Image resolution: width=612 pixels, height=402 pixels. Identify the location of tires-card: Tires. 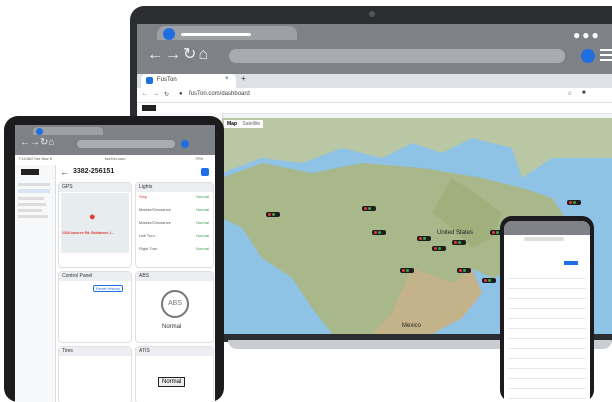
(95, 374).